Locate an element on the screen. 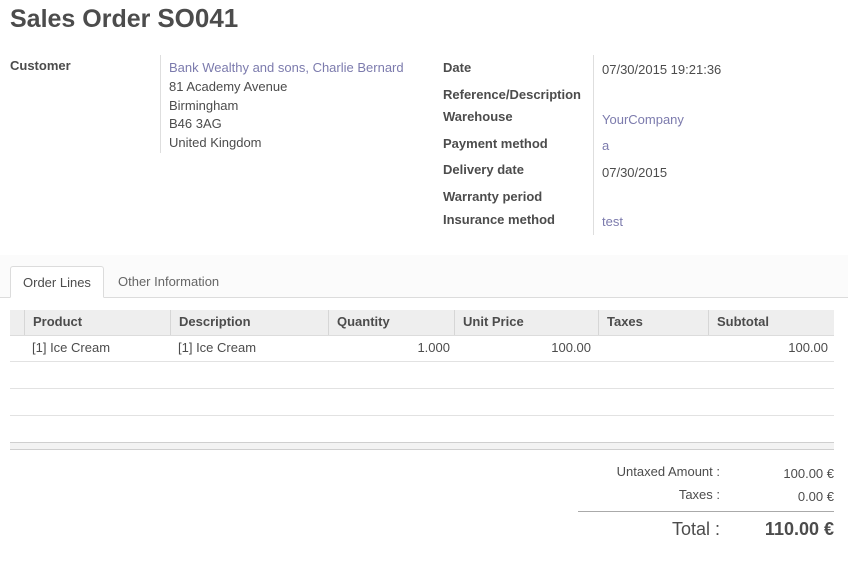  warranty-period-label: Warranty period is located at coordinates (493, 196).